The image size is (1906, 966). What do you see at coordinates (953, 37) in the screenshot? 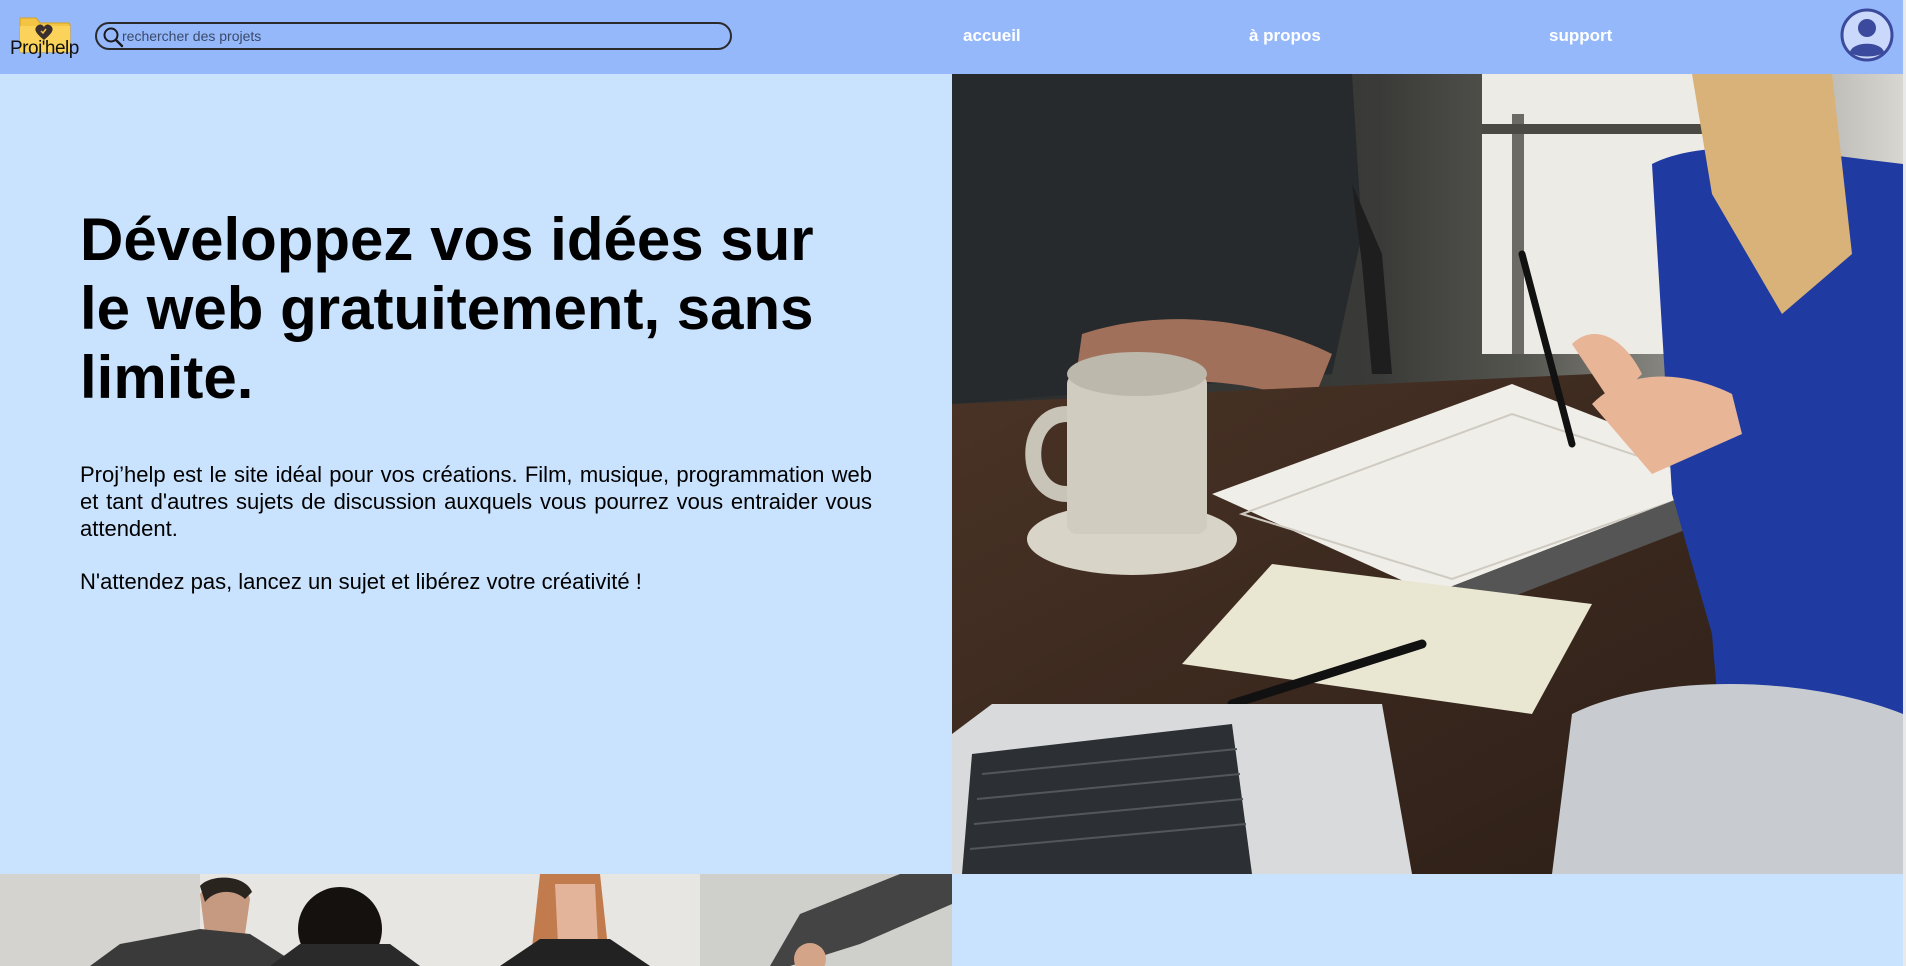
I see `top-navbar: Proj'help accueil à propos support` at bounding box center [953, 37].